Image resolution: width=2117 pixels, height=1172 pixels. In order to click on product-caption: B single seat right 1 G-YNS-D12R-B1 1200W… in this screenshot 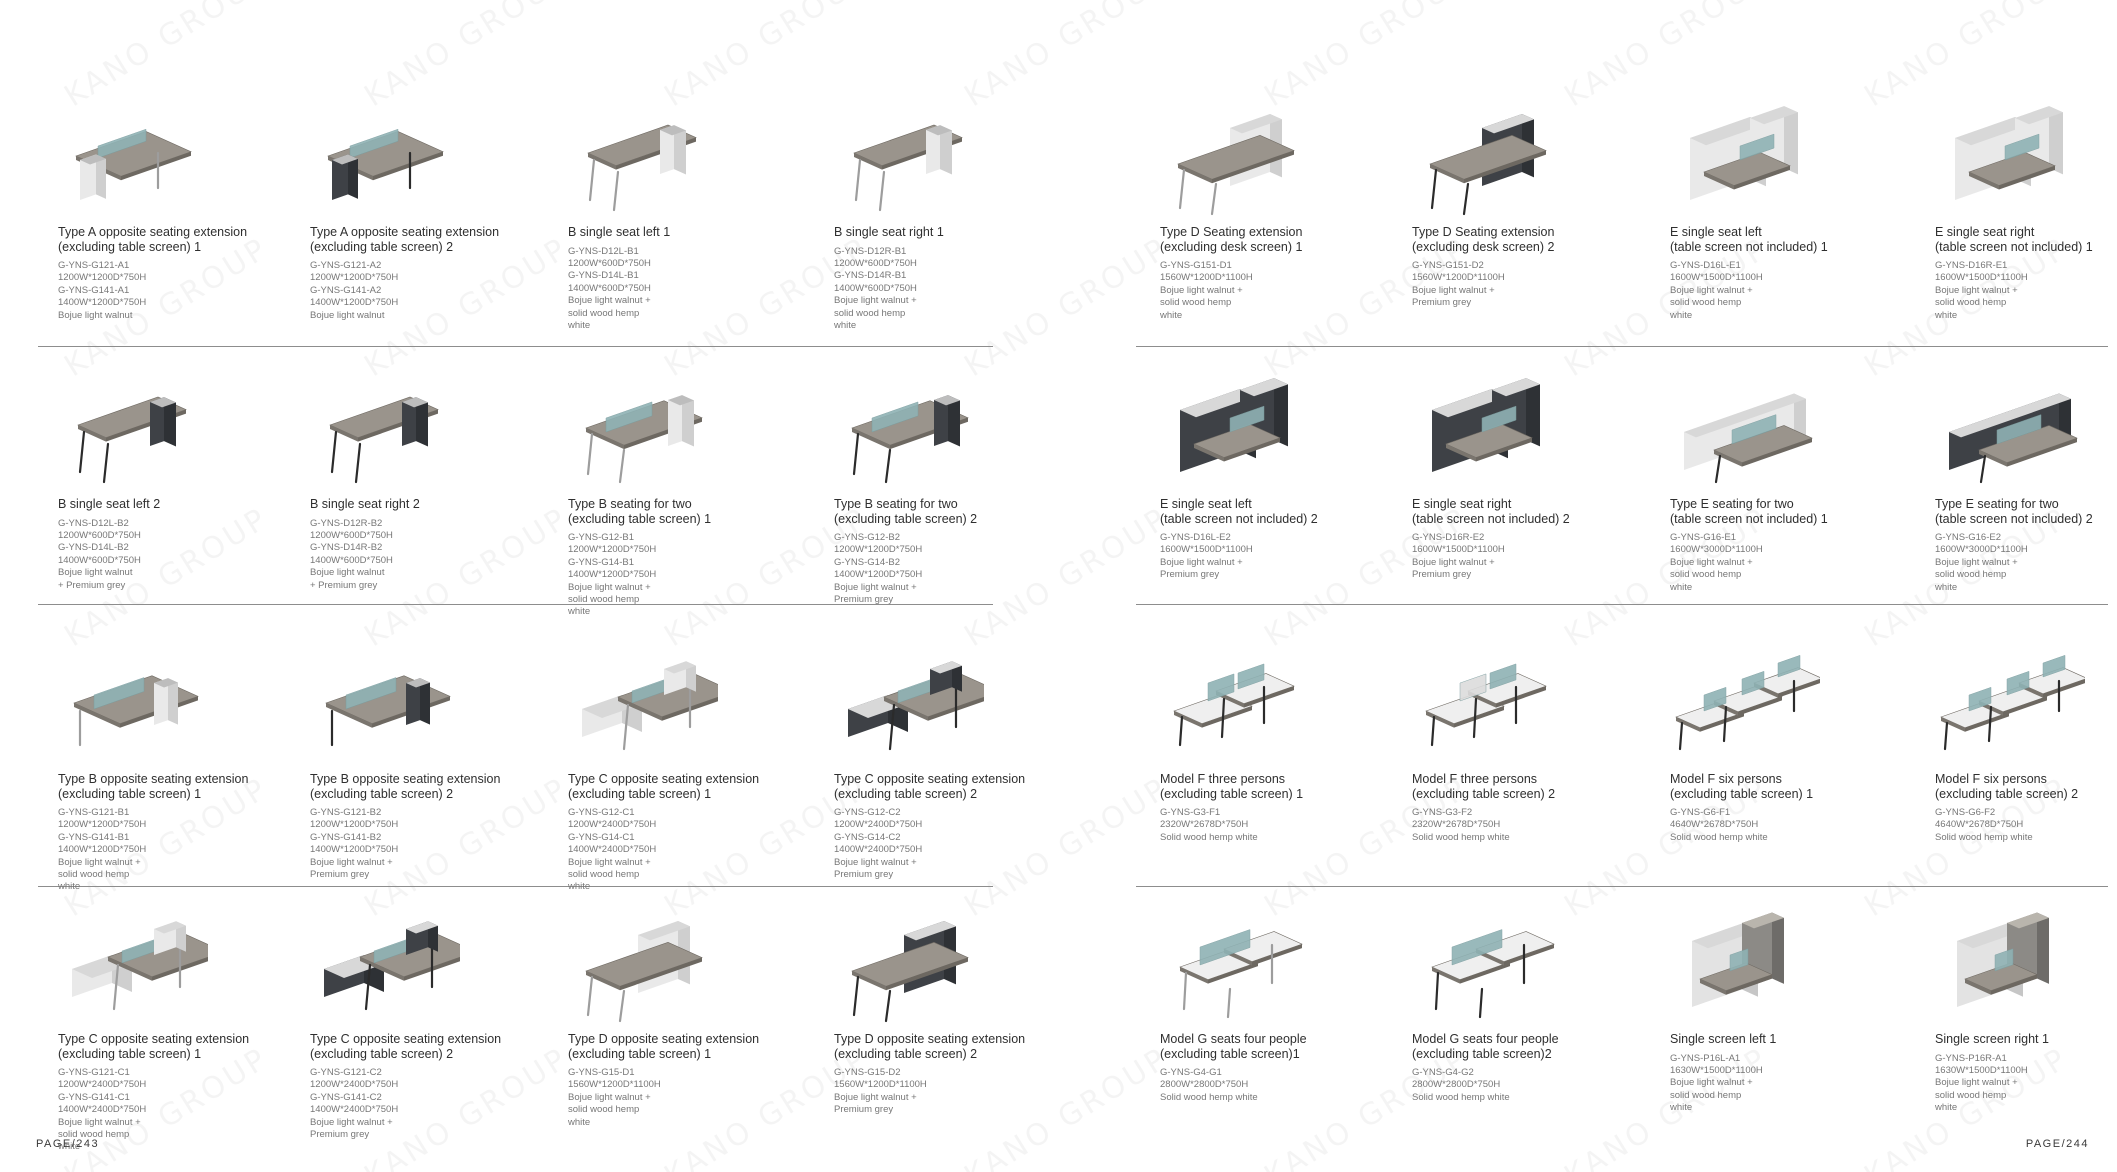, I will do `click(956, 278)`.